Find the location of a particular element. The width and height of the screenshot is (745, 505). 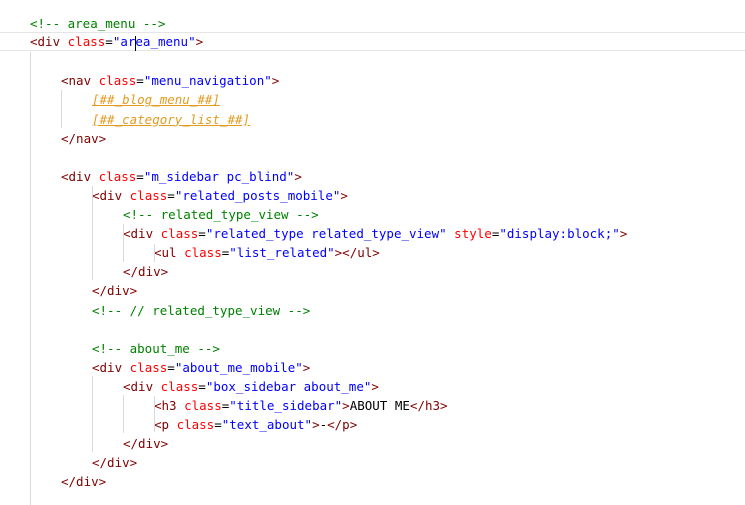

code-line-content: <div class="m_sidebar pc_blind"> is located at coordinates (181, 176).